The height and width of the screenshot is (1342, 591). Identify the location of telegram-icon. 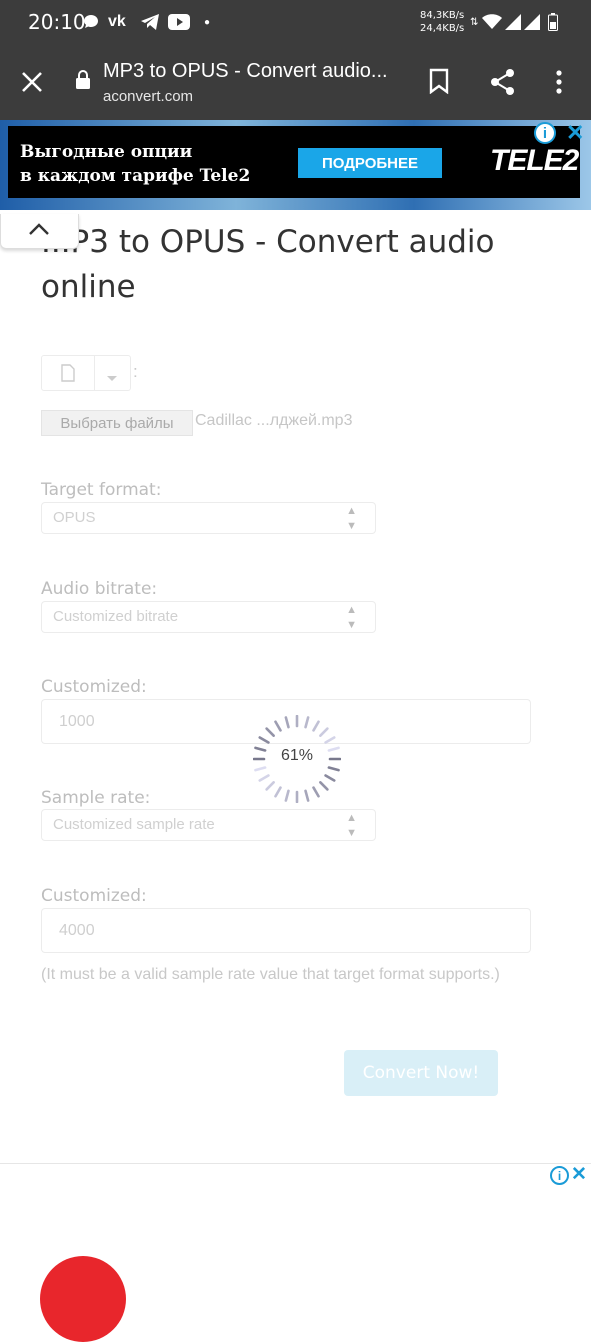
(150, 22).